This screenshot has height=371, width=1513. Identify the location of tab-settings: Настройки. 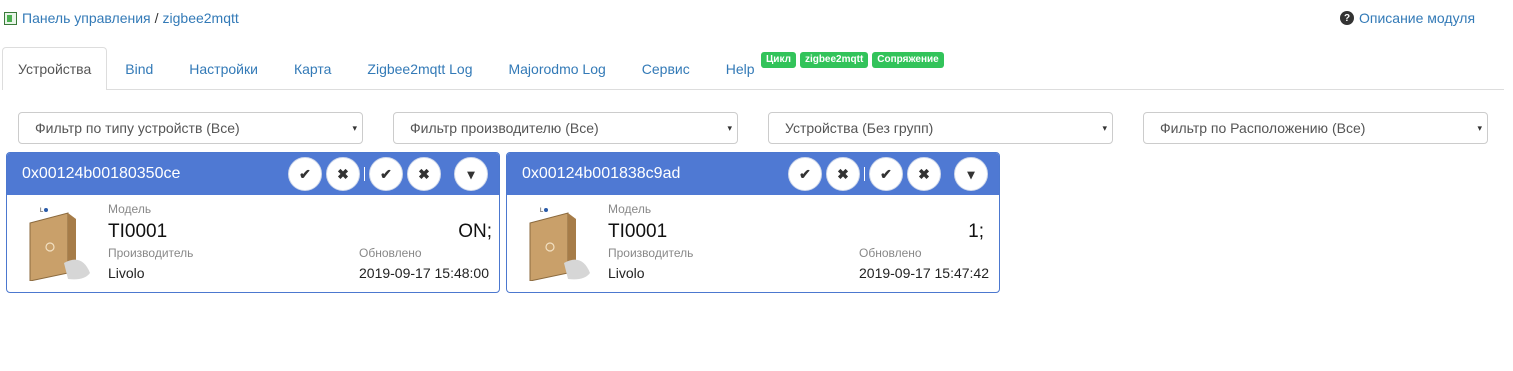
(223, 68).